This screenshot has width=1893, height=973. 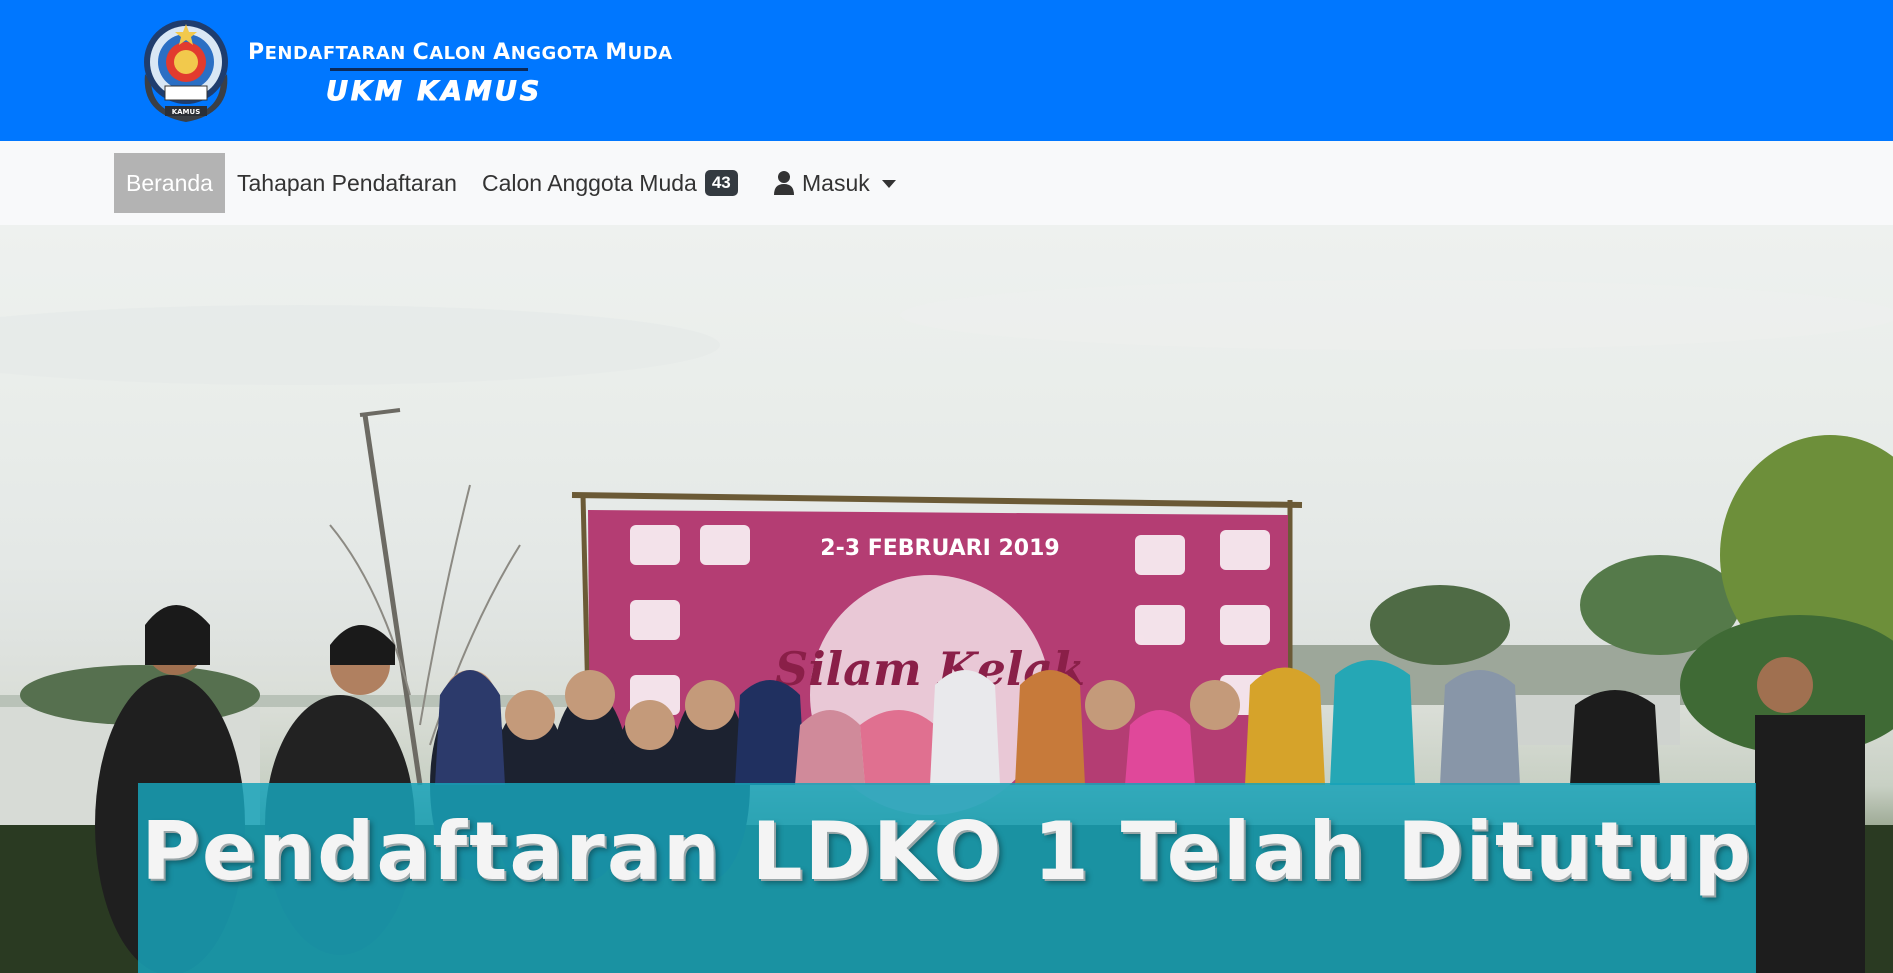 I want to click on site-title: PENDAFTARAN CALON ANGGOTA MUDA, so click(x=460, y=52).